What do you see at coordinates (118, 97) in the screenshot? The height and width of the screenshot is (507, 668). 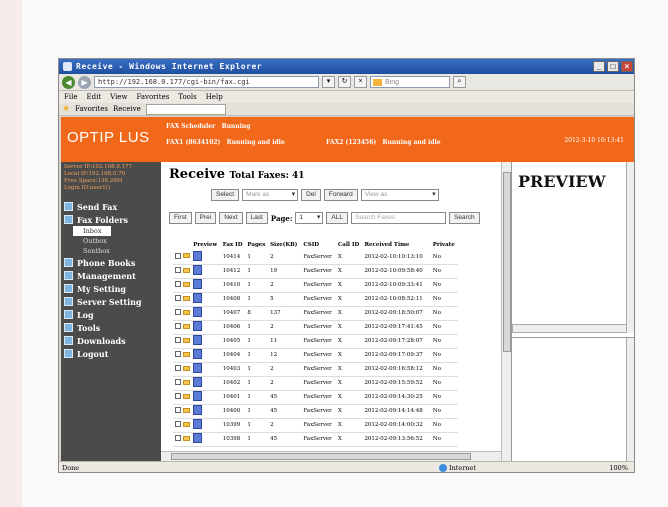 I see `menu-view: View` at bounding box center [118, 97].